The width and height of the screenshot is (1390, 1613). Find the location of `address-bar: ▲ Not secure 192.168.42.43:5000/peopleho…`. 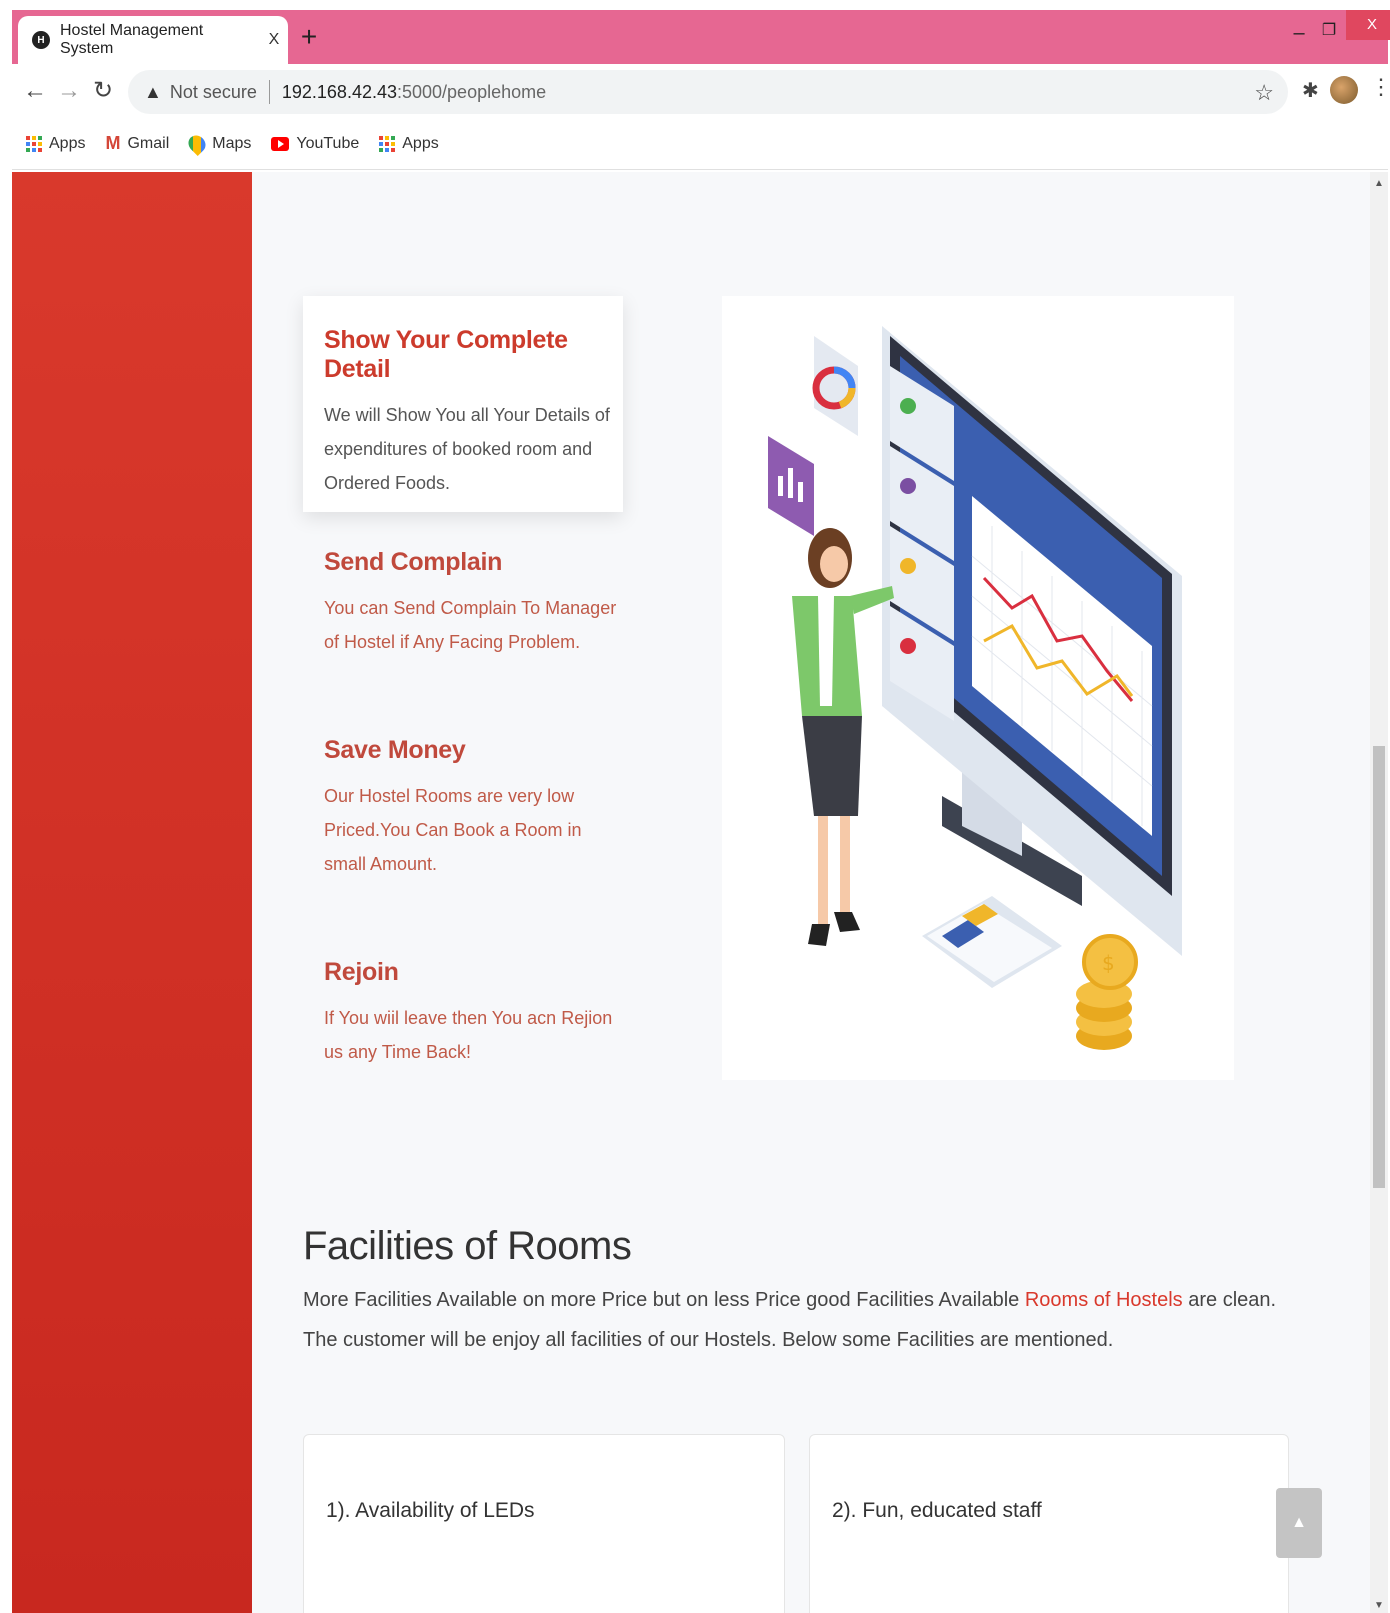

address-bar: ▲ Not secure 192.168.42.43:5000/peopleho… is located at coordinates (708, 92).